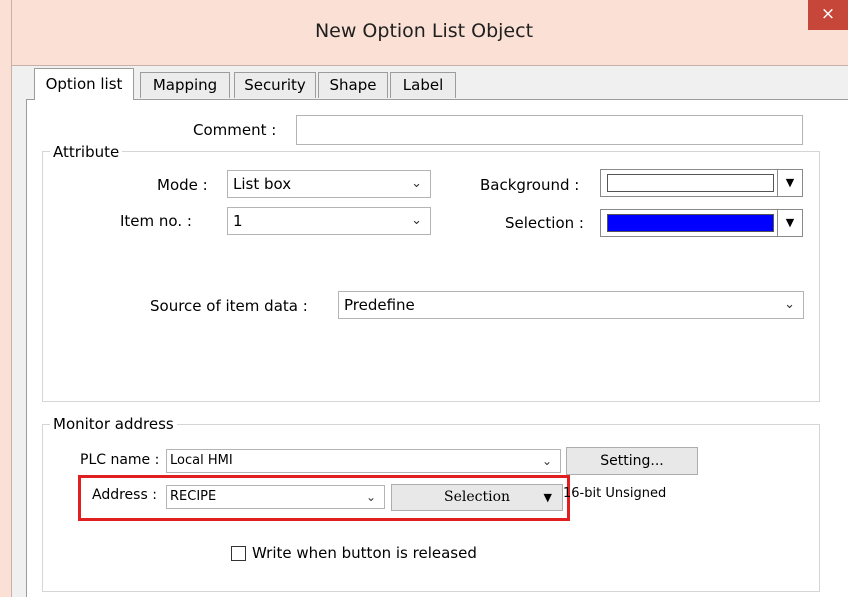  What do you see at coordinates (229, 306) in the screenshot?
I see `source-of-item-data-label: Source of item data :` at bounding box center [229, 306].